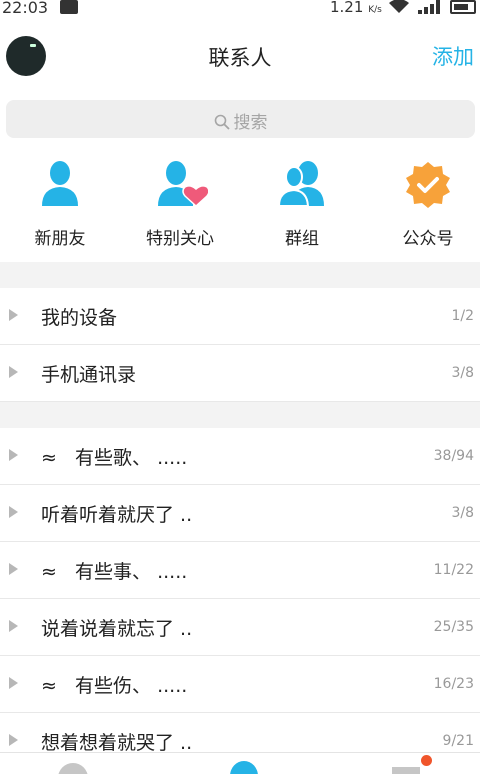 This screenshot has width=480, height=774. What do you see at coordinates (428, 184) in the screenshot?
I see `verified-badge-icon` at bounding box center [428, 184].